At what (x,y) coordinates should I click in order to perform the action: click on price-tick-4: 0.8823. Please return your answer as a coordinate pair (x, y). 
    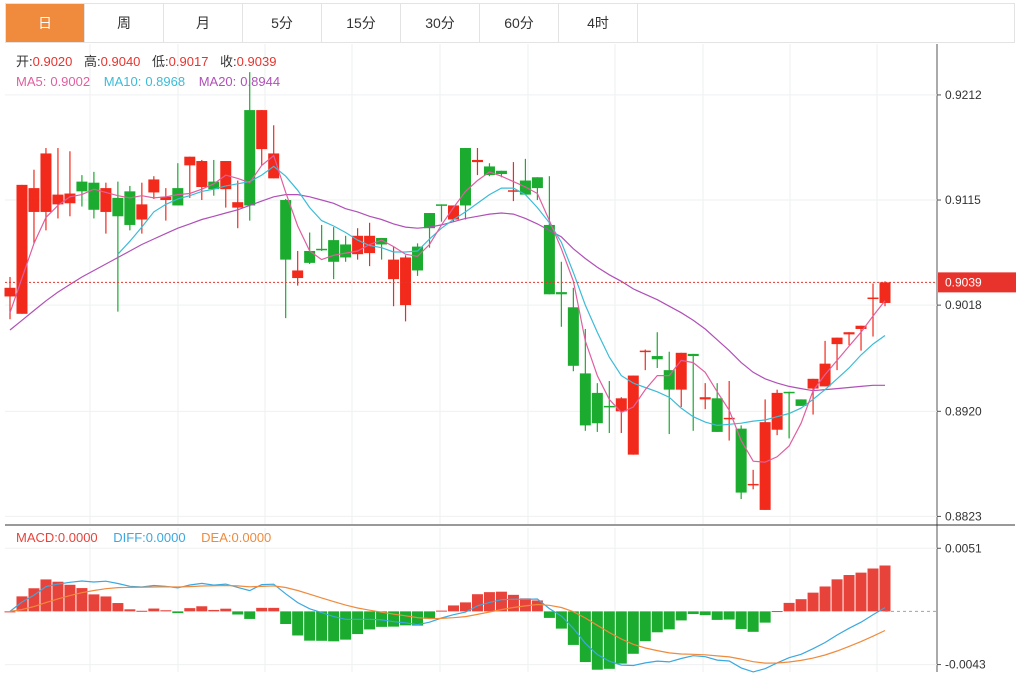
    Looking at the image, I should click on (963, 516).